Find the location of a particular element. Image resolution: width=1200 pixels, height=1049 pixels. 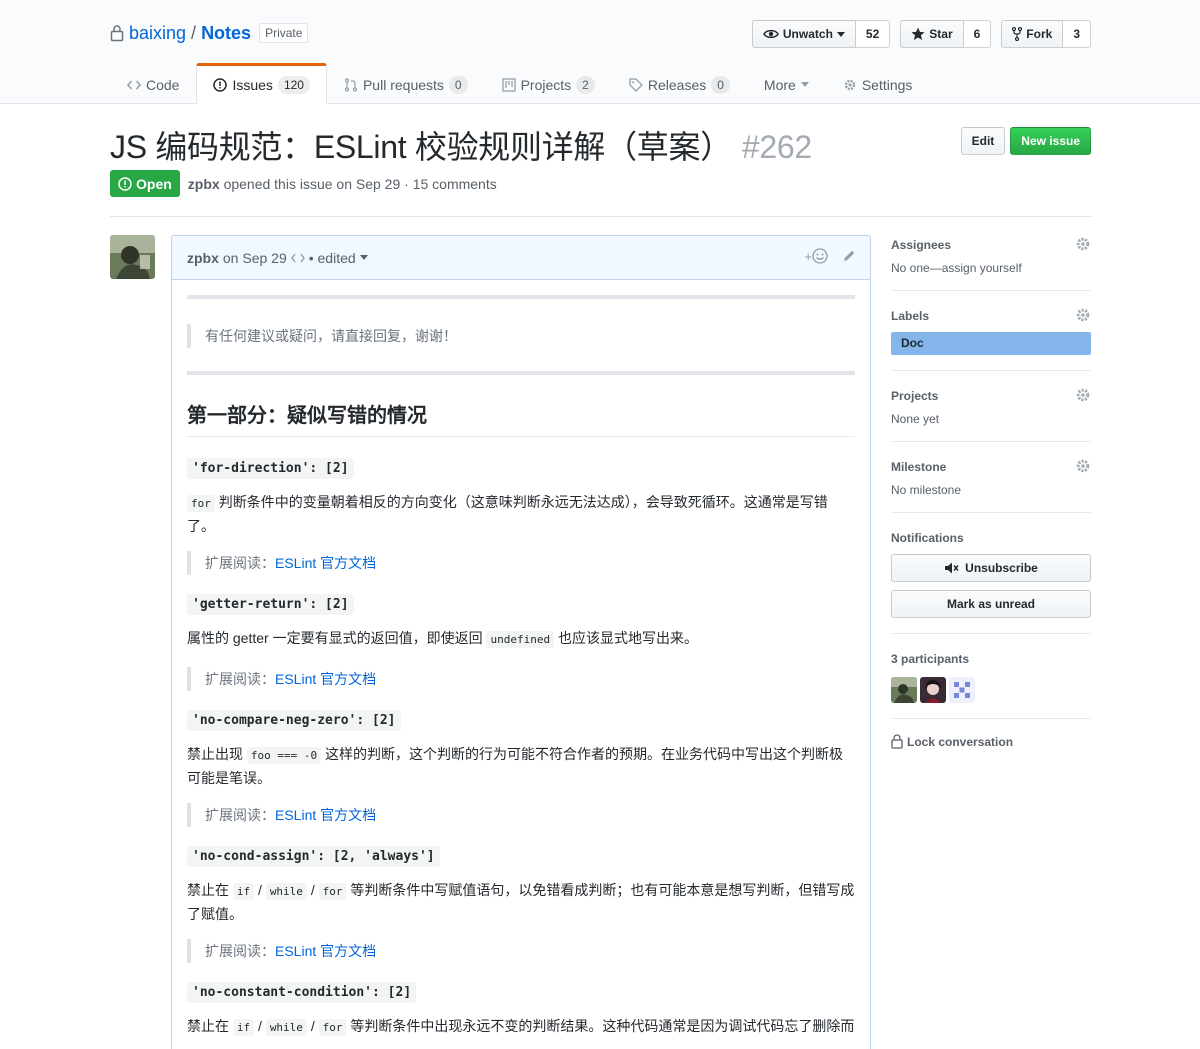

unwatch-button: Unwatch is located at coordinates (803, 34).